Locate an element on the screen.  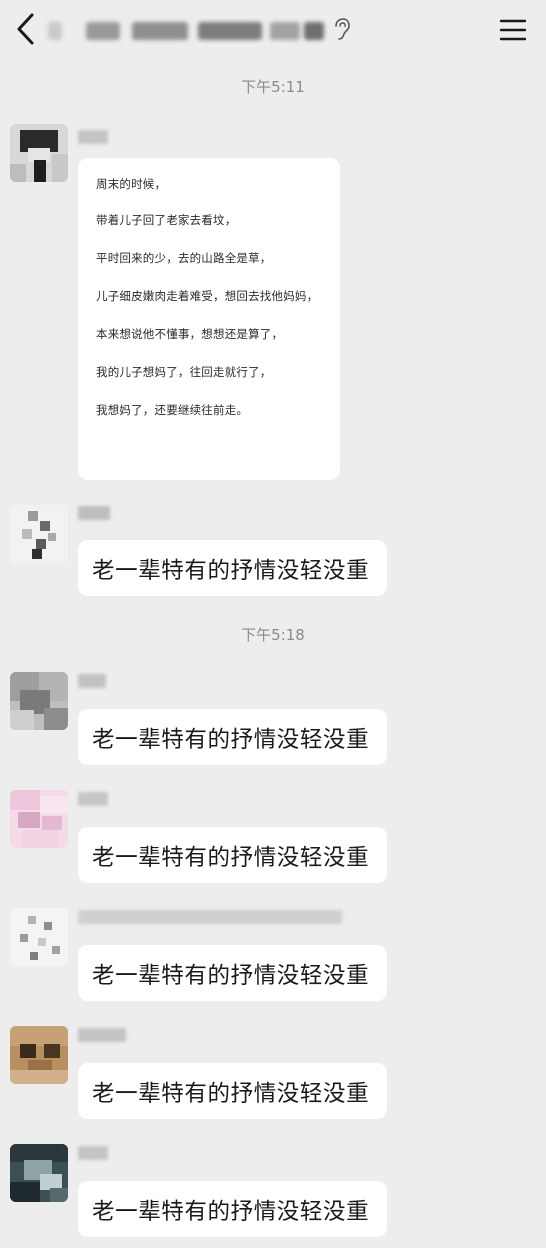
menu-button is located at coordinates (513, 30).